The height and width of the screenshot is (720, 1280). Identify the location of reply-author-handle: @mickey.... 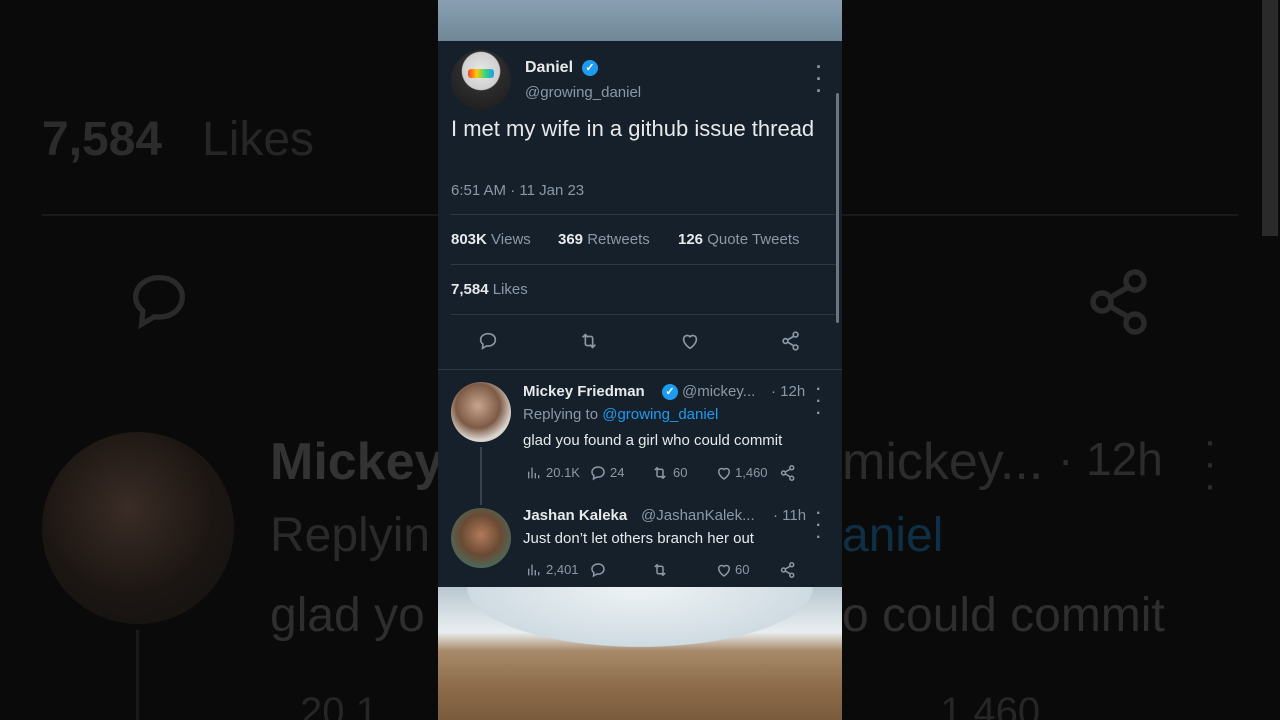
(718, 391).